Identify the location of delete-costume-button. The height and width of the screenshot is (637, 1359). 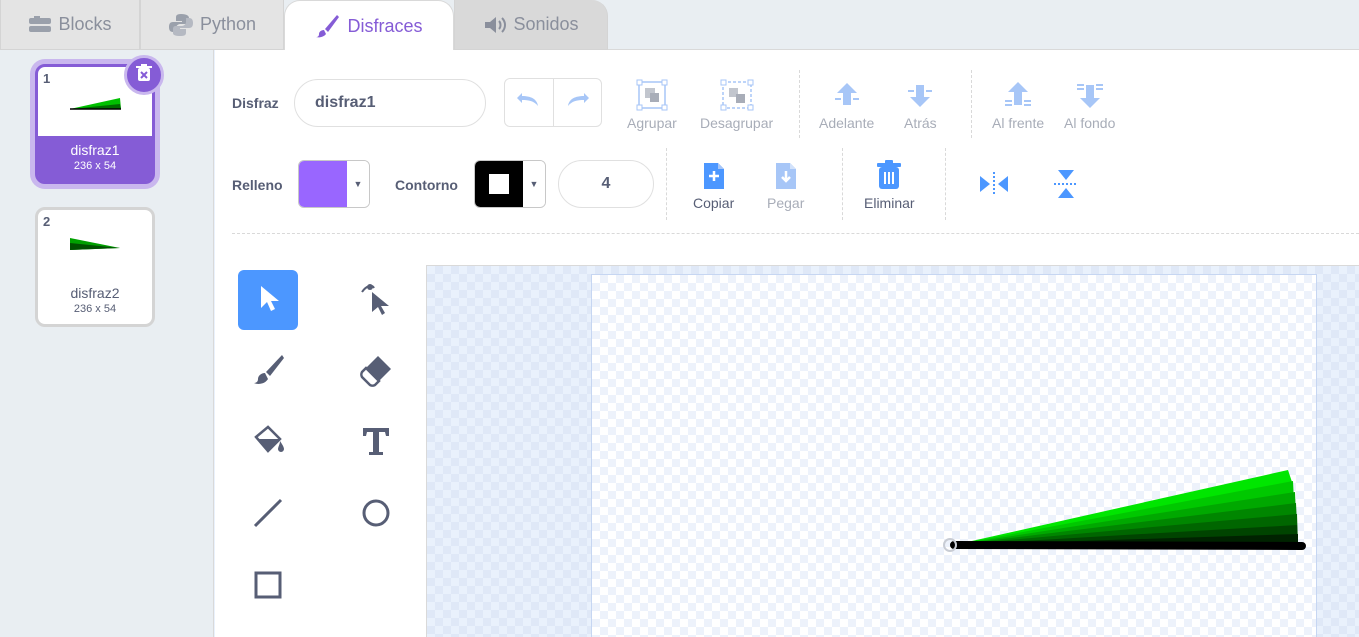
(144, 75).